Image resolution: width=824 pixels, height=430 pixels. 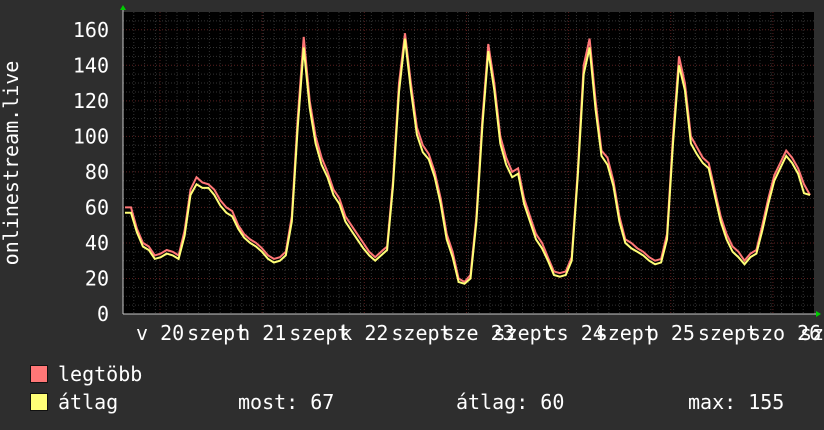 I want to click on legend-swatch-avg, so click(x=39, y=402).